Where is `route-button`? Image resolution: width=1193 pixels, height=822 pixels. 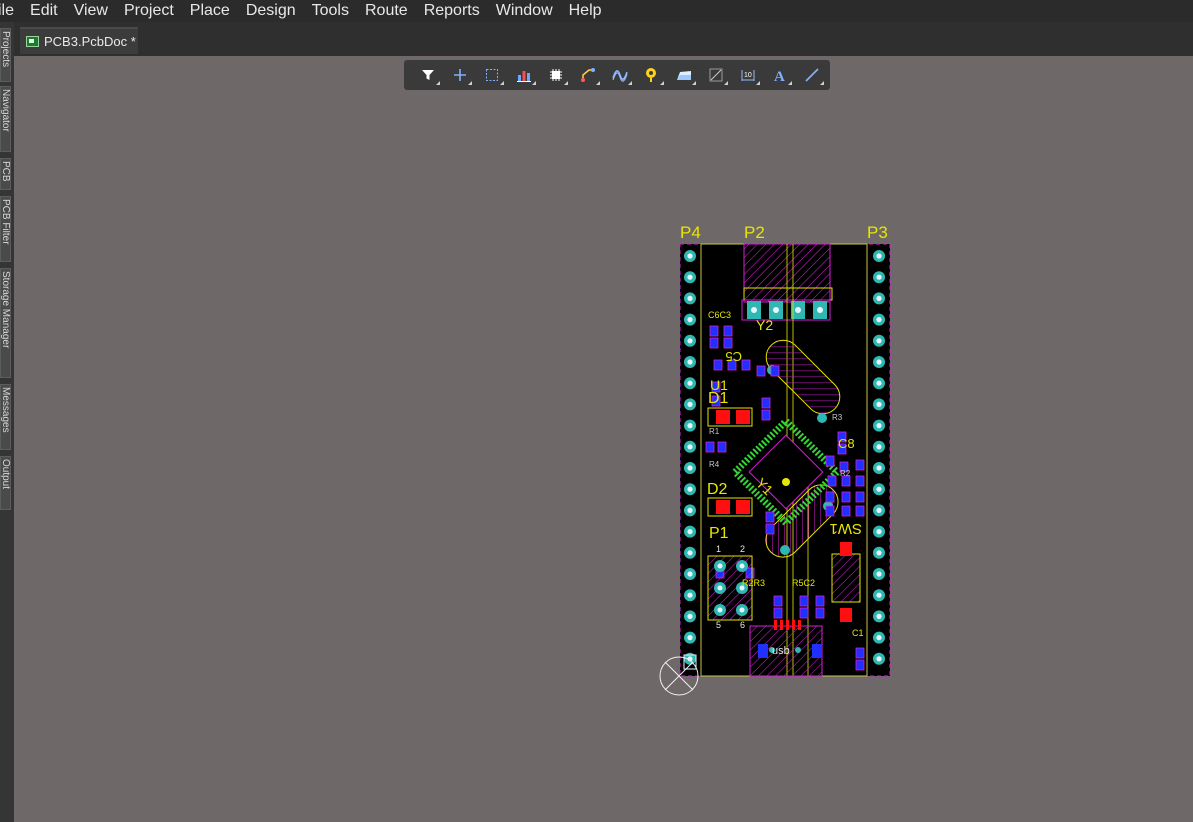
route-button is located at coordinates (588, 75).